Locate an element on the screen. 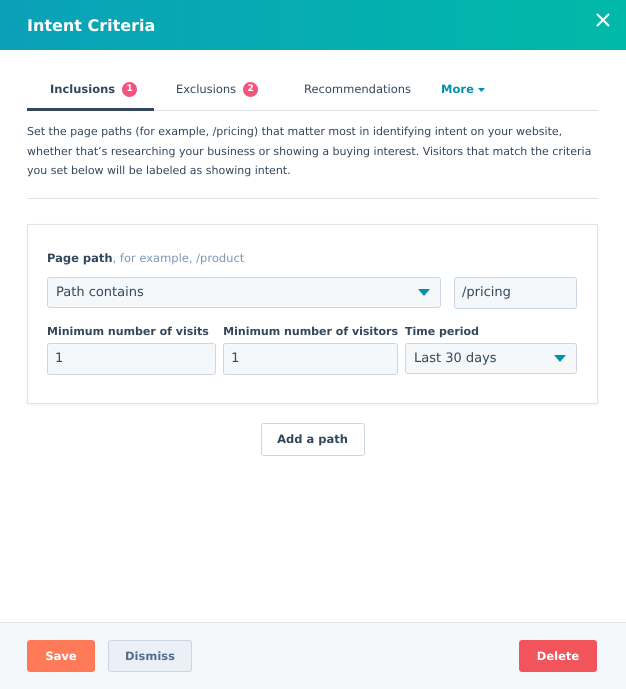 This screenshot has height=689, width=626. field-label: Minimum number of visits is located at coordinates (128, 331).